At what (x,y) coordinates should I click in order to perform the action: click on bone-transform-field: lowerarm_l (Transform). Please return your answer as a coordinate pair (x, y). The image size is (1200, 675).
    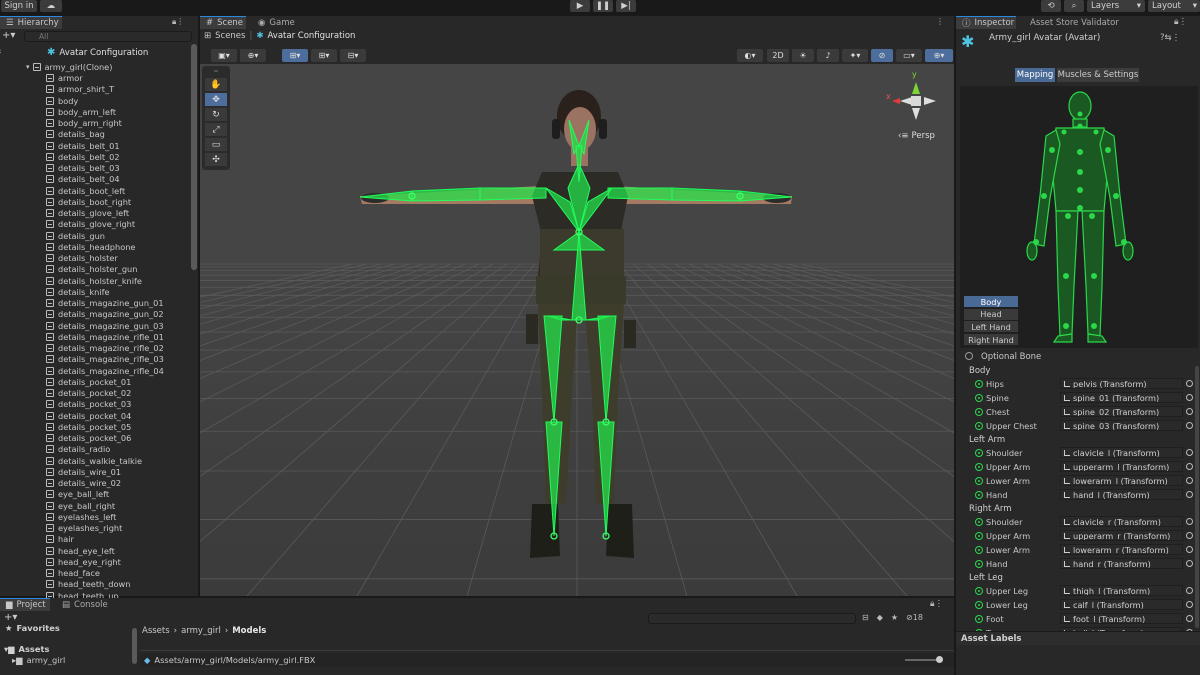
    Looking at the image, I should click on (1121, 480).